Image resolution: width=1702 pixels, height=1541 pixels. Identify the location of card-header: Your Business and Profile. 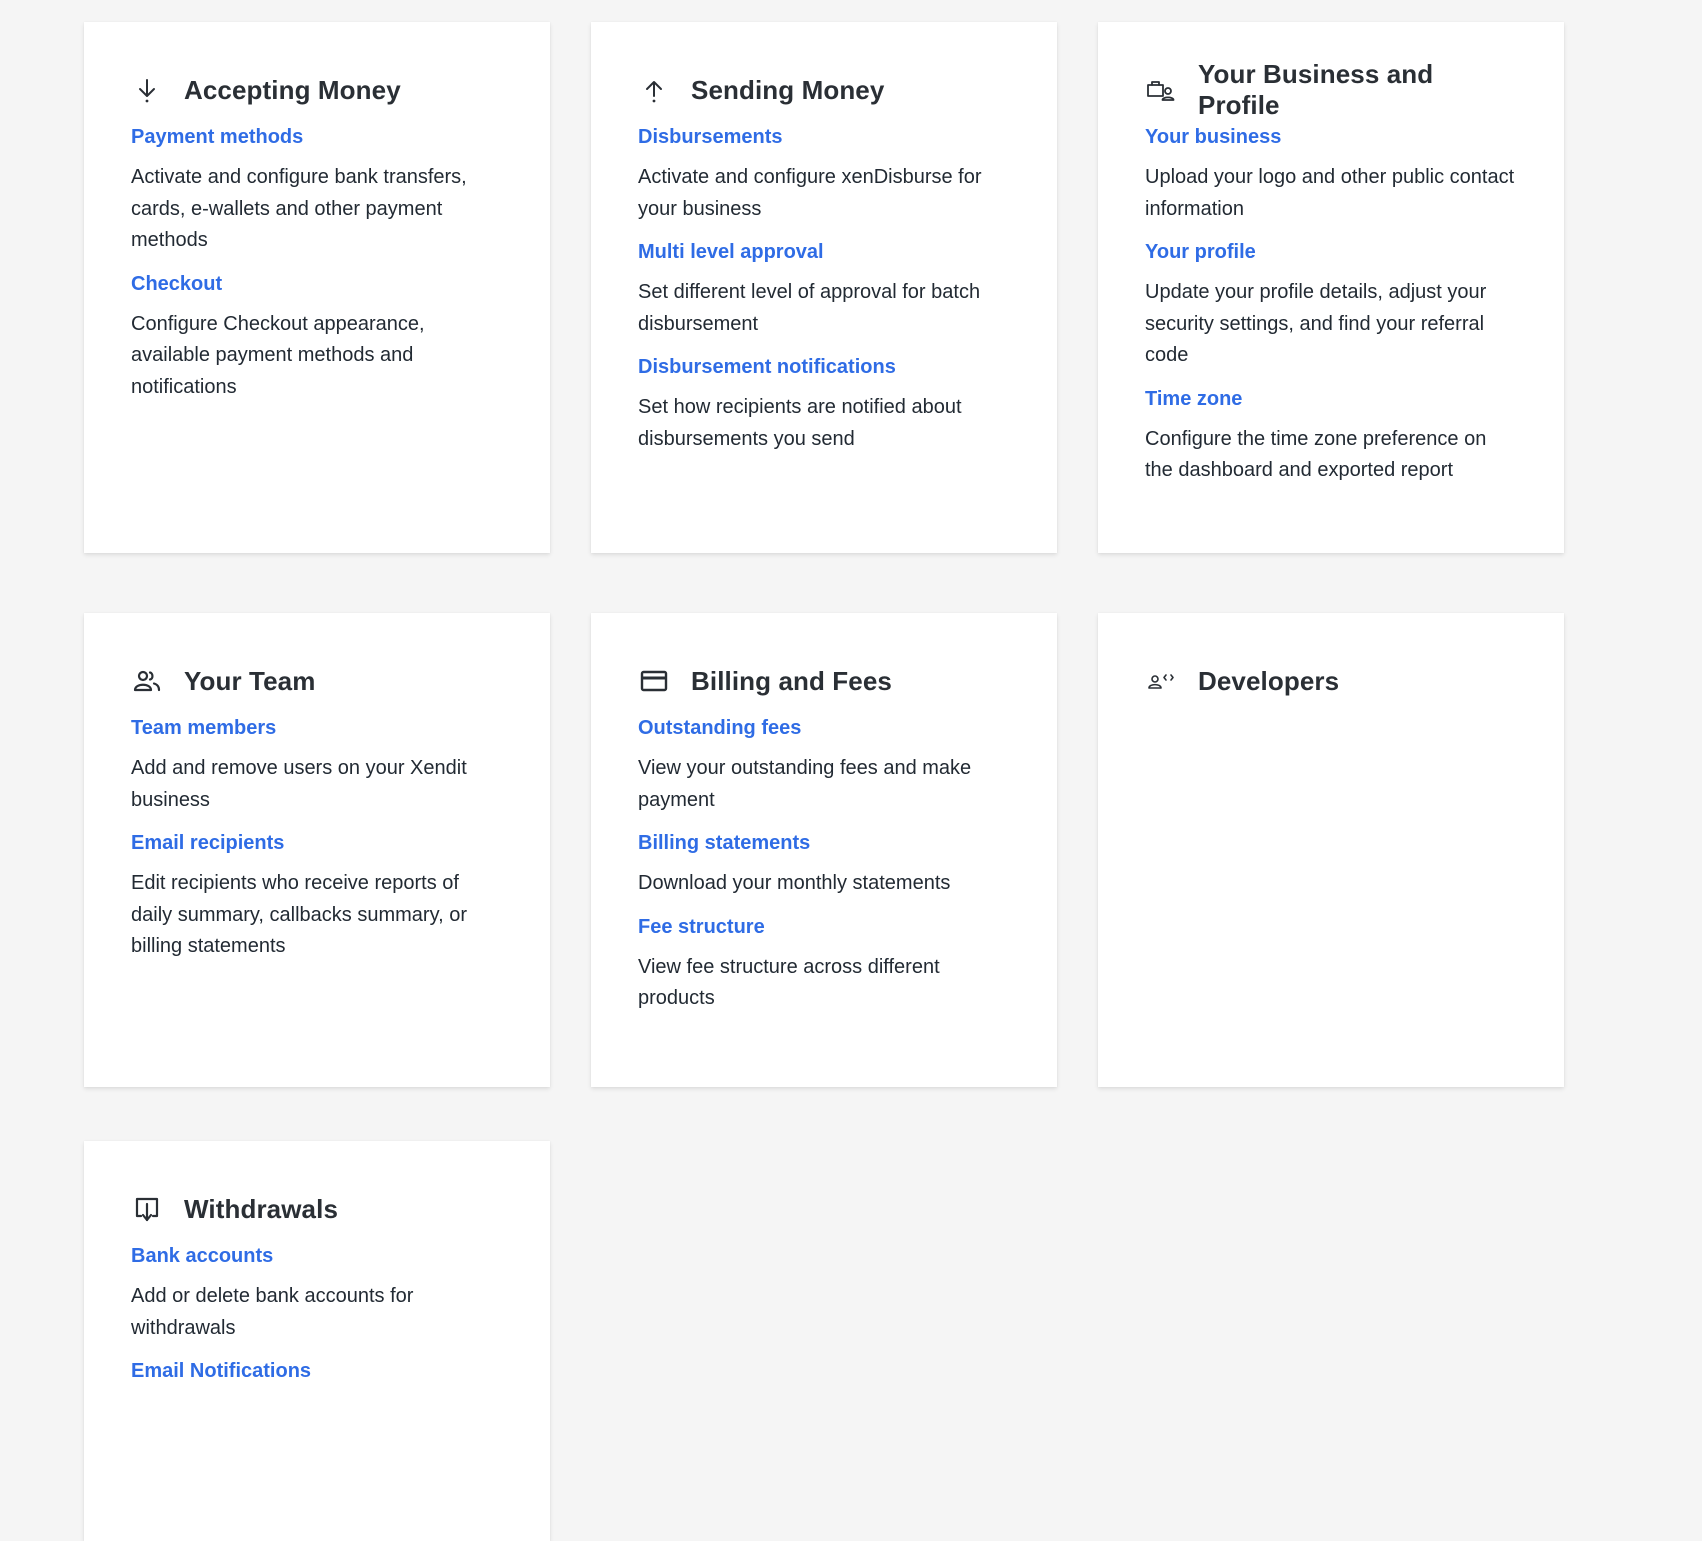
(1331, 89).